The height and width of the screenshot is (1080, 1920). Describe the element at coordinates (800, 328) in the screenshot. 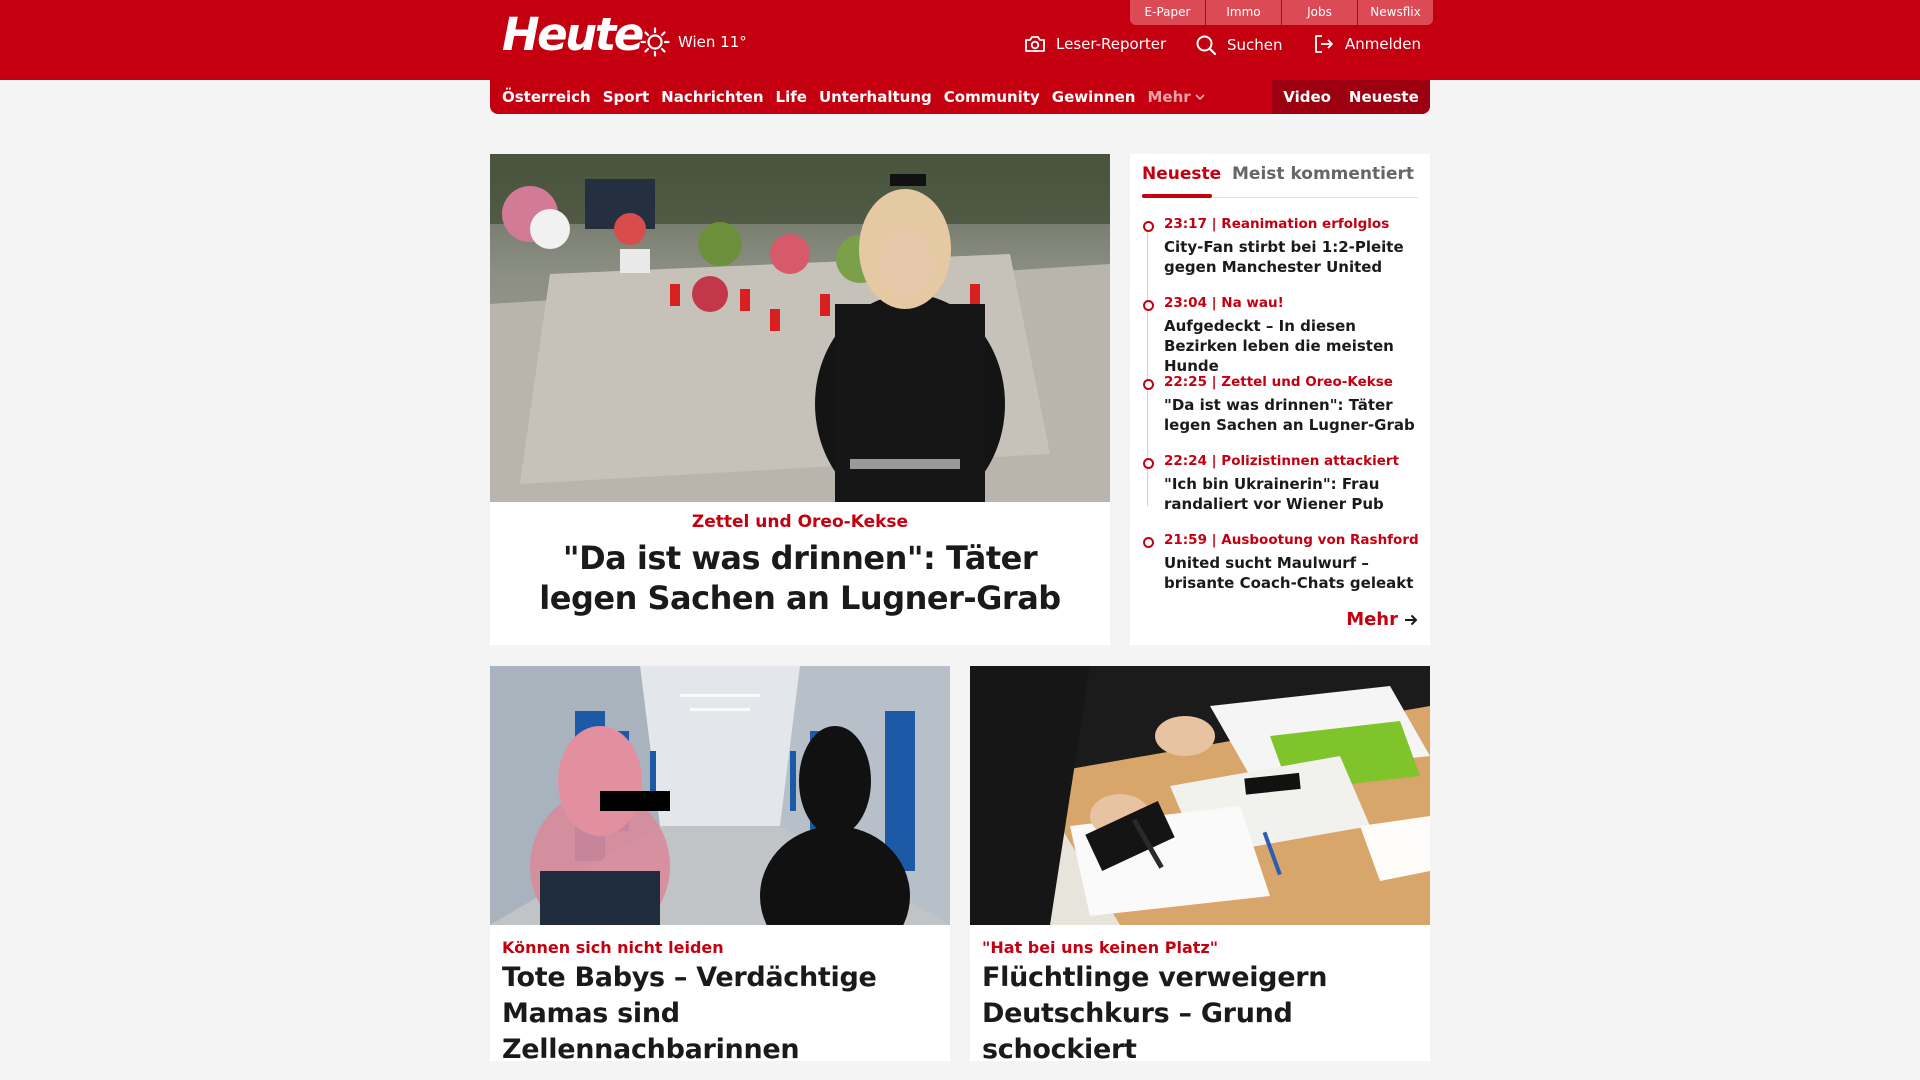

I see `hero-image` at that location.